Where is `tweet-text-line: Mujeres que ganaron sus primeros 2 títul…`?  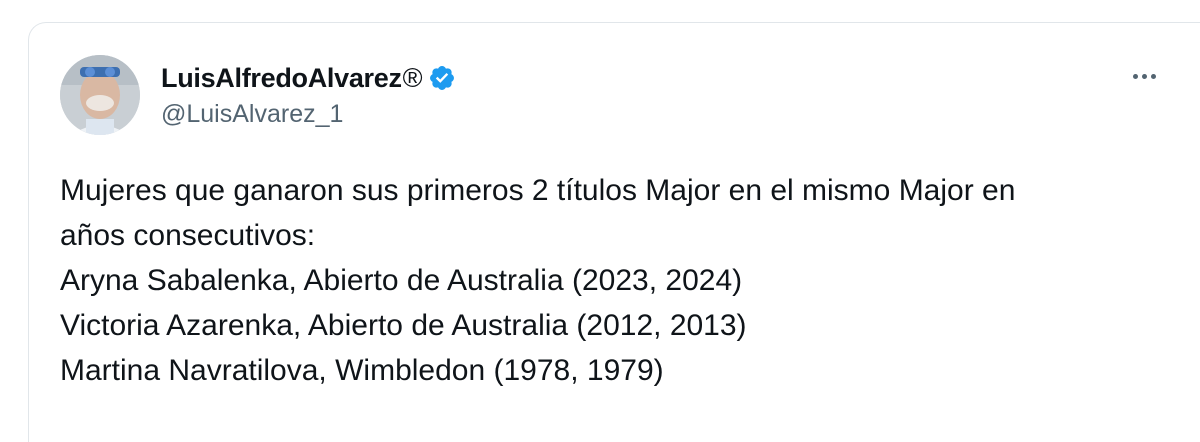 tweet-text-line: Mujeres que ganaron sus primeros 2 títul… is located at coordinates (538, 190).